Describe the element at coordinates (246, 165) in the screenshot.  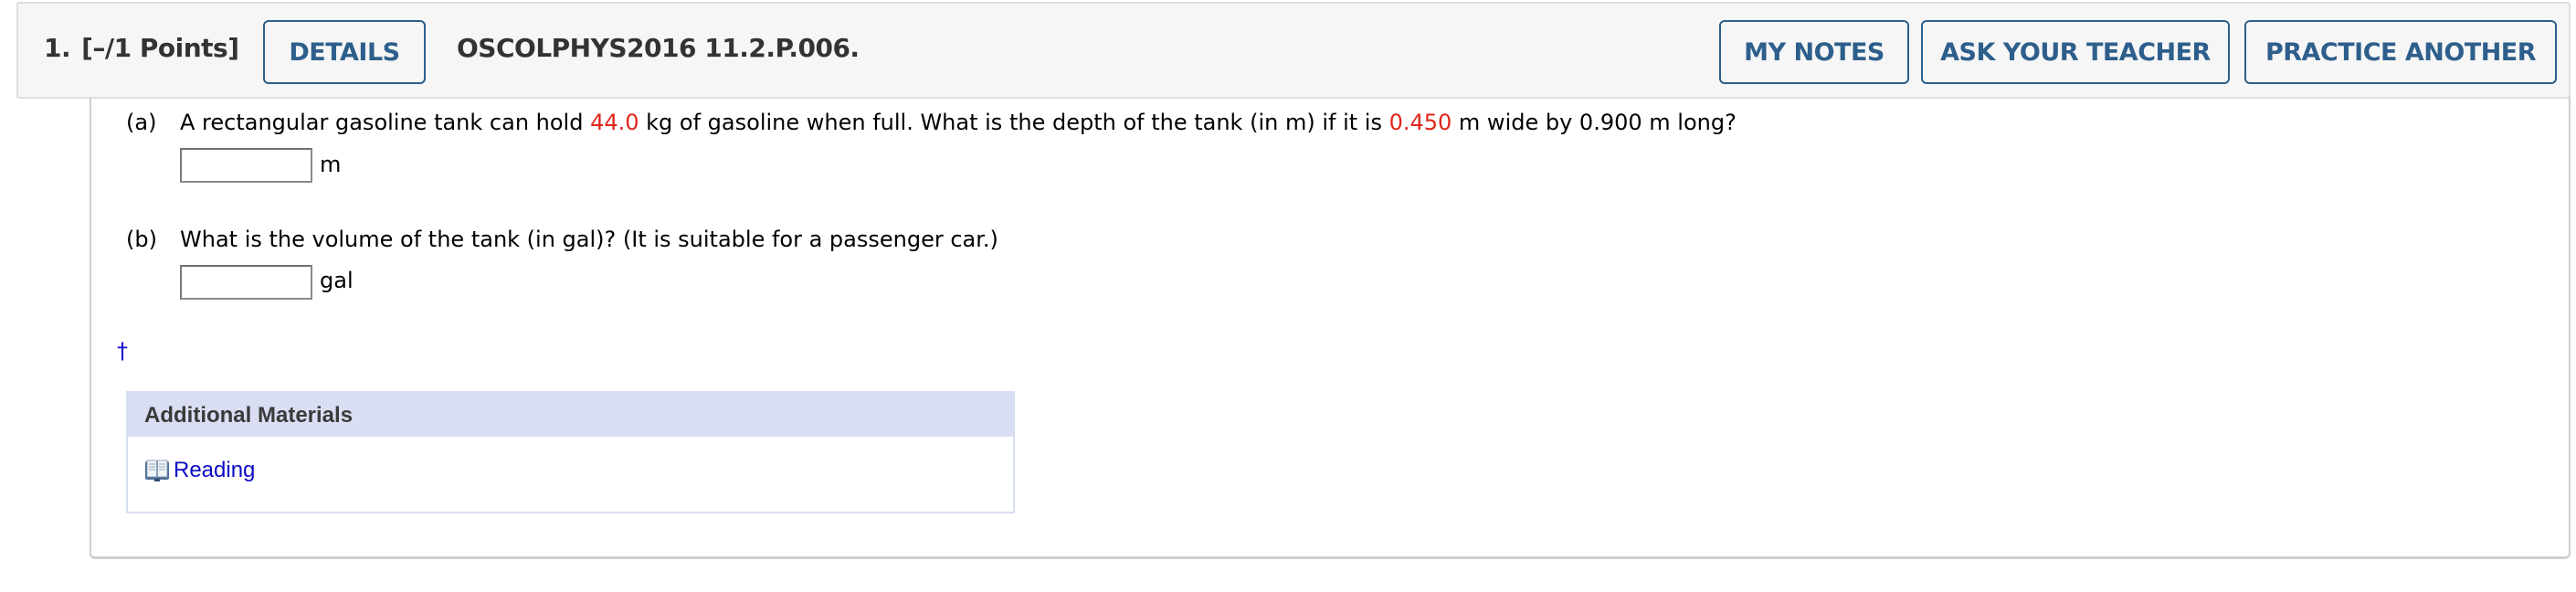
I see `part-a-answer-input` at that location.